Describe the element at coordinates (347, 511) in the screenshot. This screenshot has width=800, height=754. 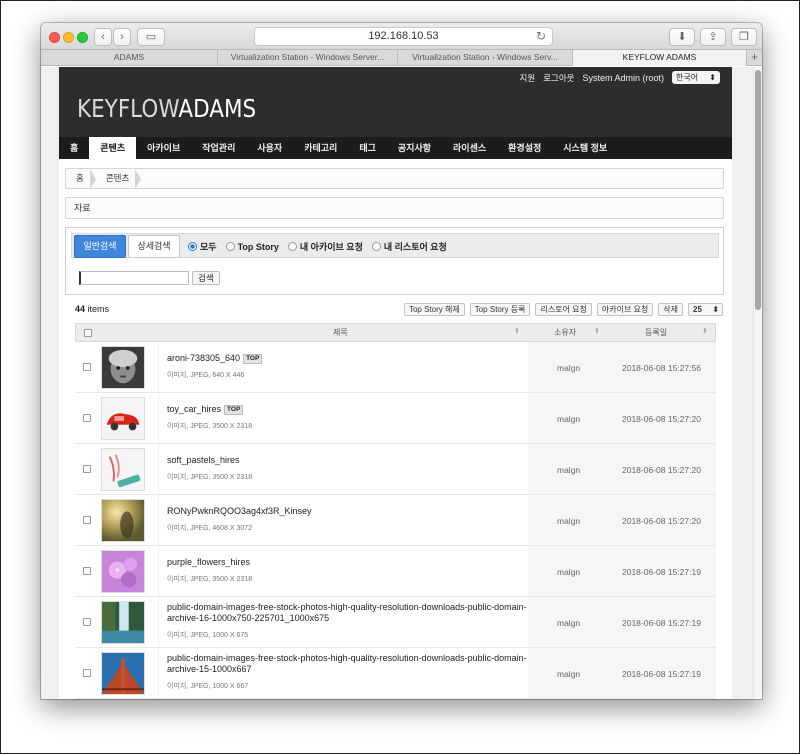
I see `row-title: RONyPwknRQOO3ag4xf3R_Kinsey` at that location.